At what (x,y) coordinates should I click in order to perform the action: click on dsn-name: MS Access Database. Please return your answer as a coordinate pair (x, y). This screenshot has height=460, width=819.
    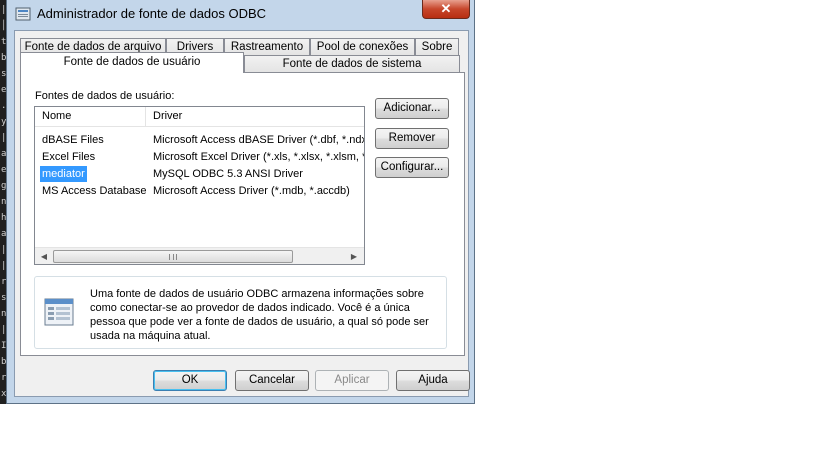
    Looking at the image, I should click on (94, 191).